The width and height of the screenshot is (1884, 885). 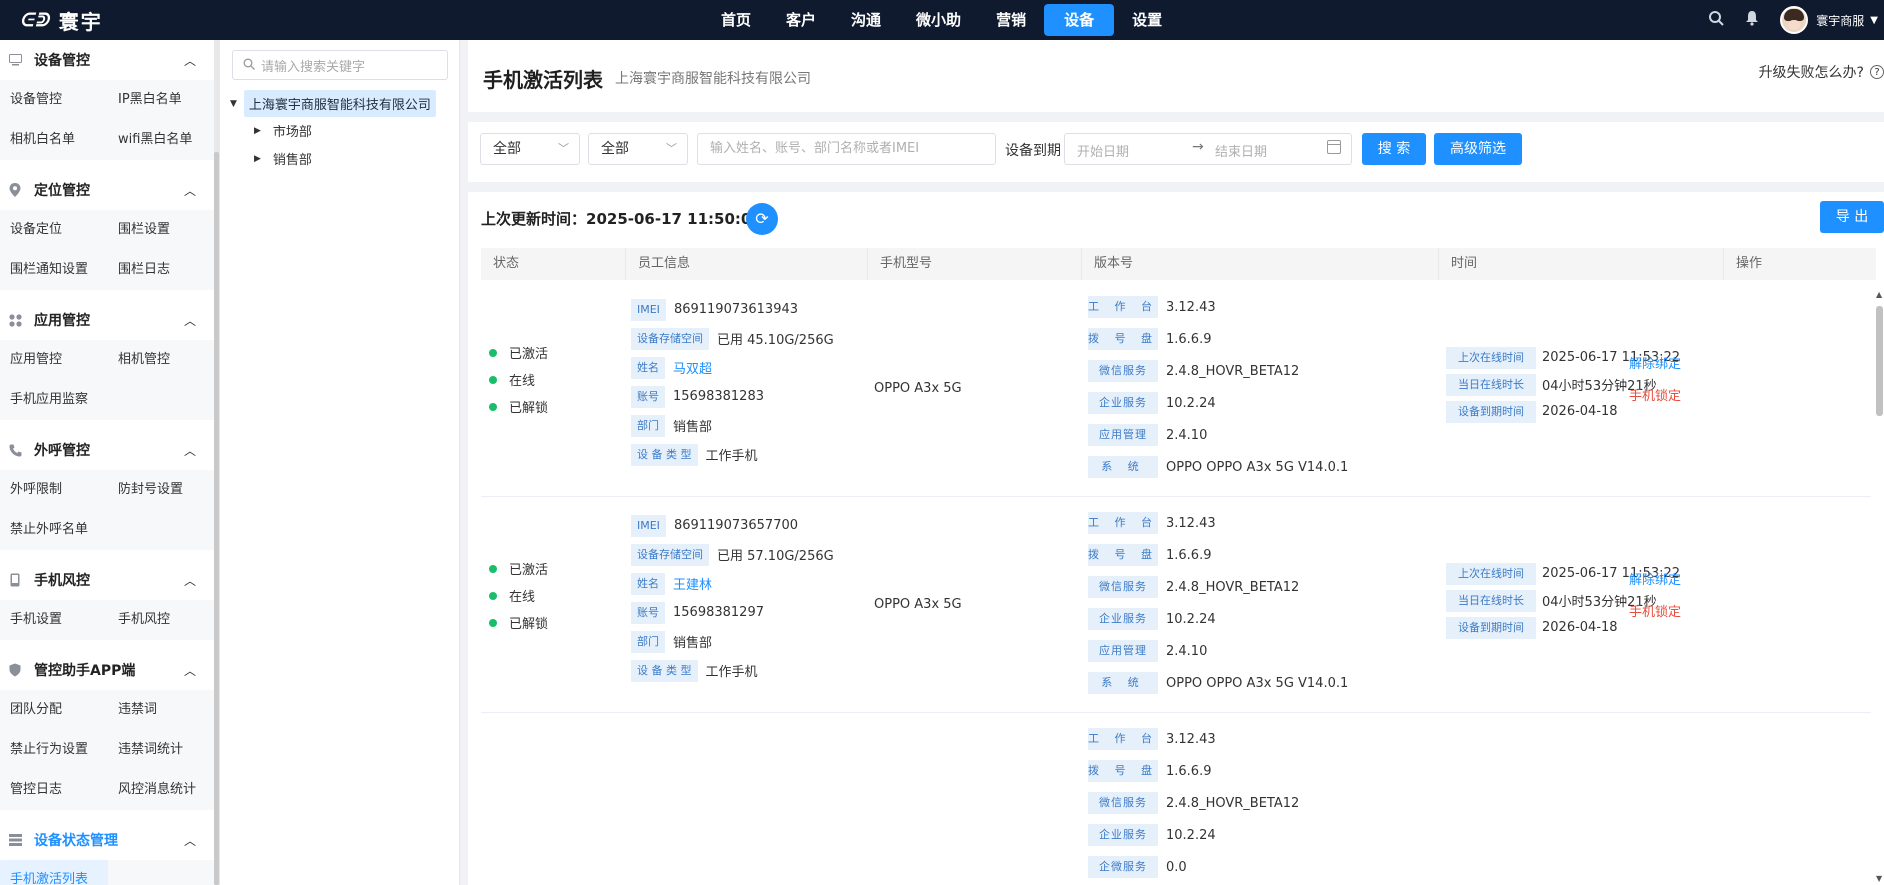 I want to click on menu-head-assistant-app: 管控助手APP端 ︿, so click(x=107, y=670).